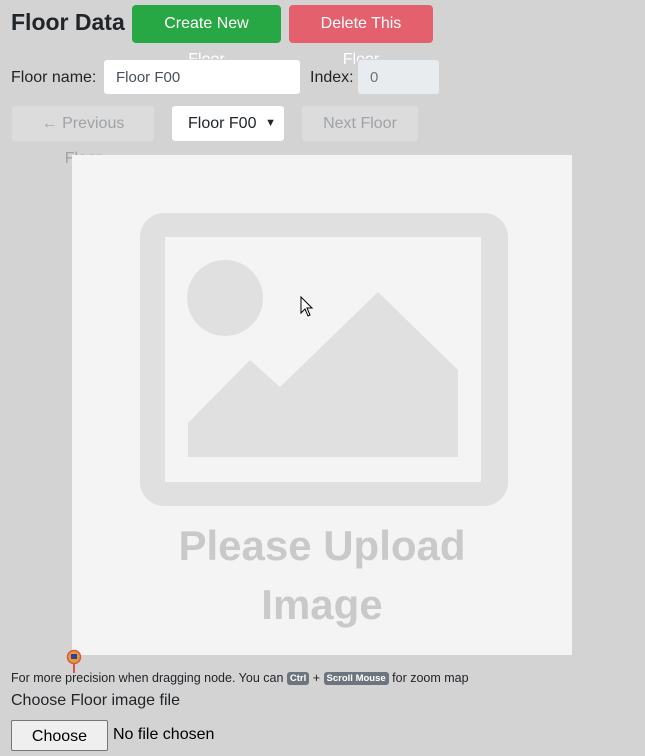 The height and width of the screenshot is (756, 645). Describe the element at coordinates (54, 77) in the screenshot. I see `floor-name-label: Floor name:` at that location.